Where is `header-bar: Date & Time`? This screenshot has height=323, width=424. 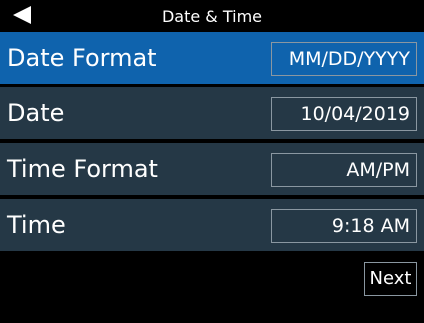 header-bar: Date & Time is located at coordinates (212, 16).